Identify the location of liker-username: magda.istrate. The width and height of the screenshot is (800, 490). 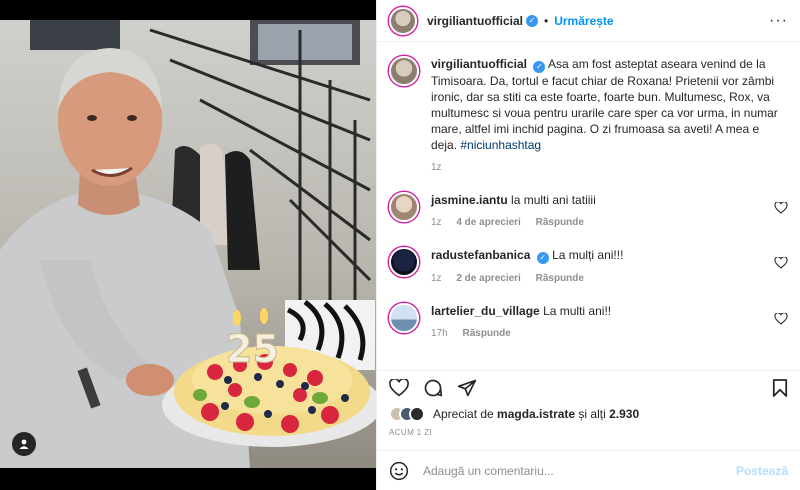
(536, 414).